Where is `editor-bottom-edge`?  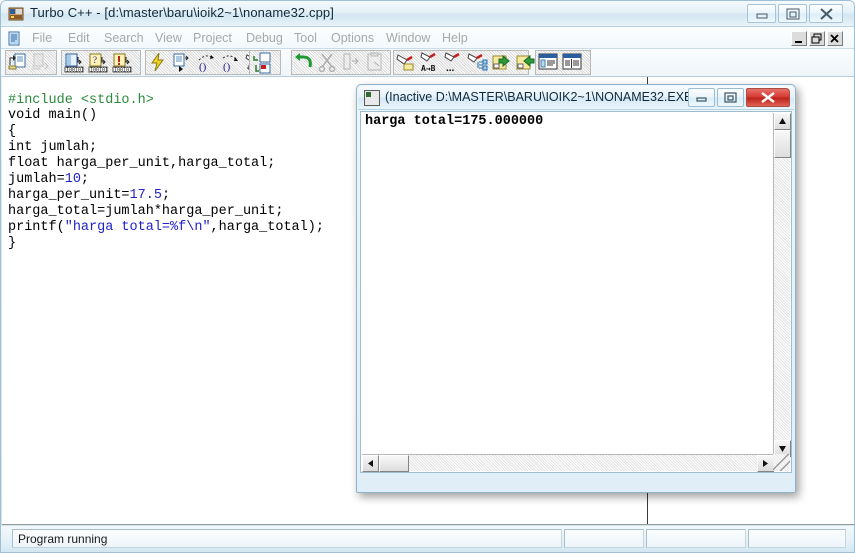 editor-bottom-edge is located at coordinates (428, 524).